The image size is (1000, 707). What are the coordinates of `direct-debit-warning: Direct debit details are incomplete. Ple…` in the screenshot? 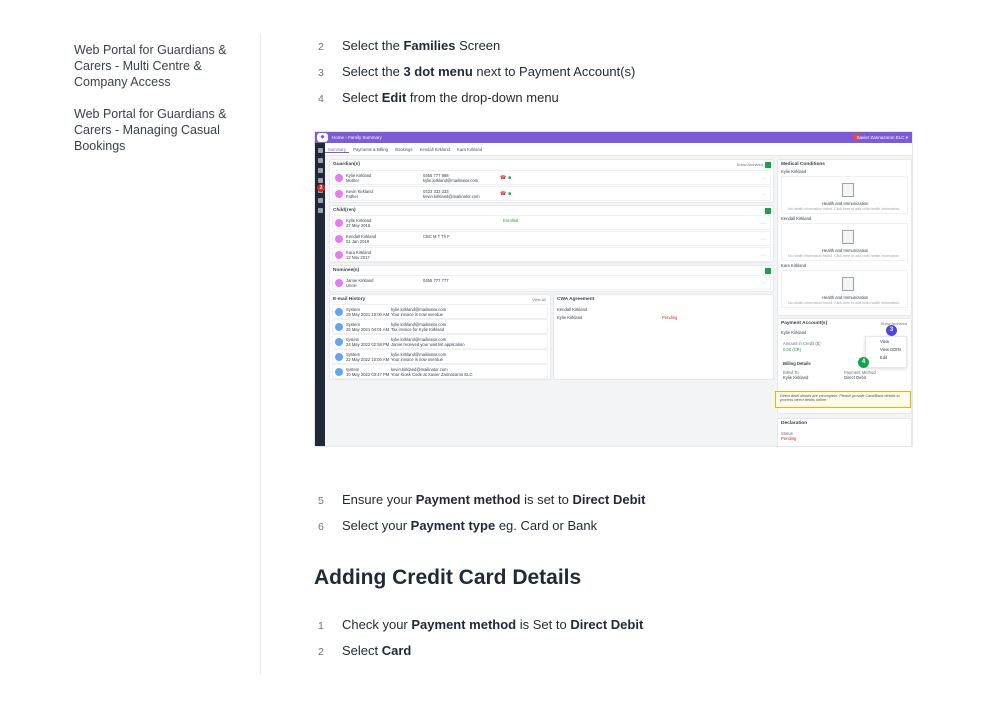 It's located at (843, 399).